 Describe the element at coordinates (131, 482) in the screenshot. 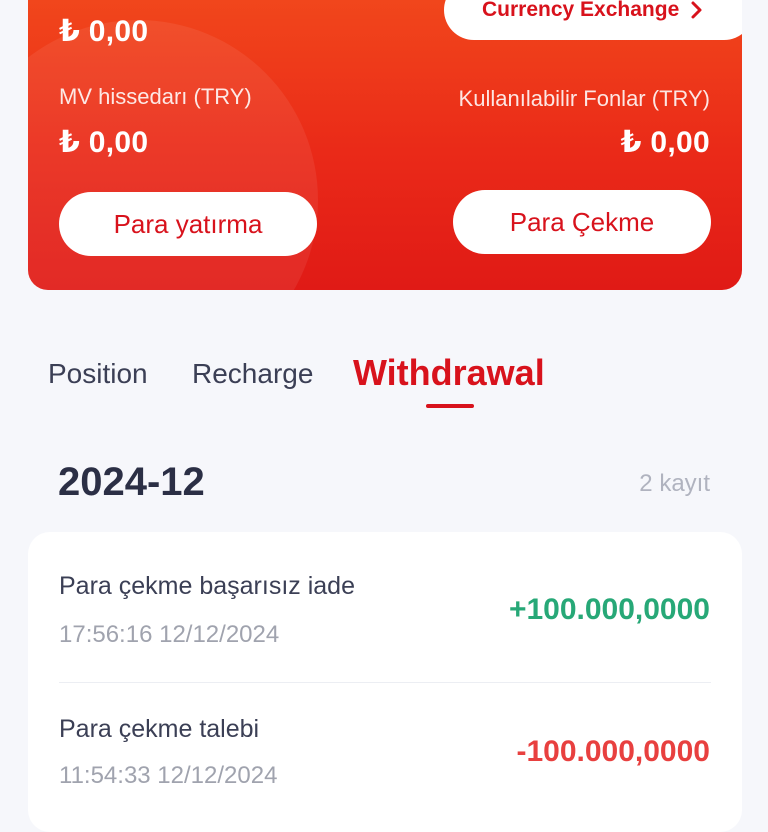

I see `month-header: 2024-12` at that location.